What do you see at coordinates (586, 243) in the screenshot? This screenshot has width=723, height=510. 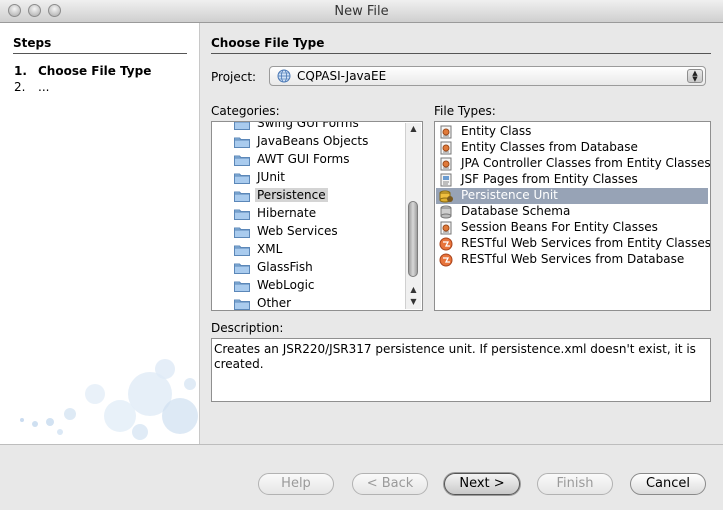 I see `file-type-label: RESTful Web Services from Entity Classes` at bounding box center [586, 243].